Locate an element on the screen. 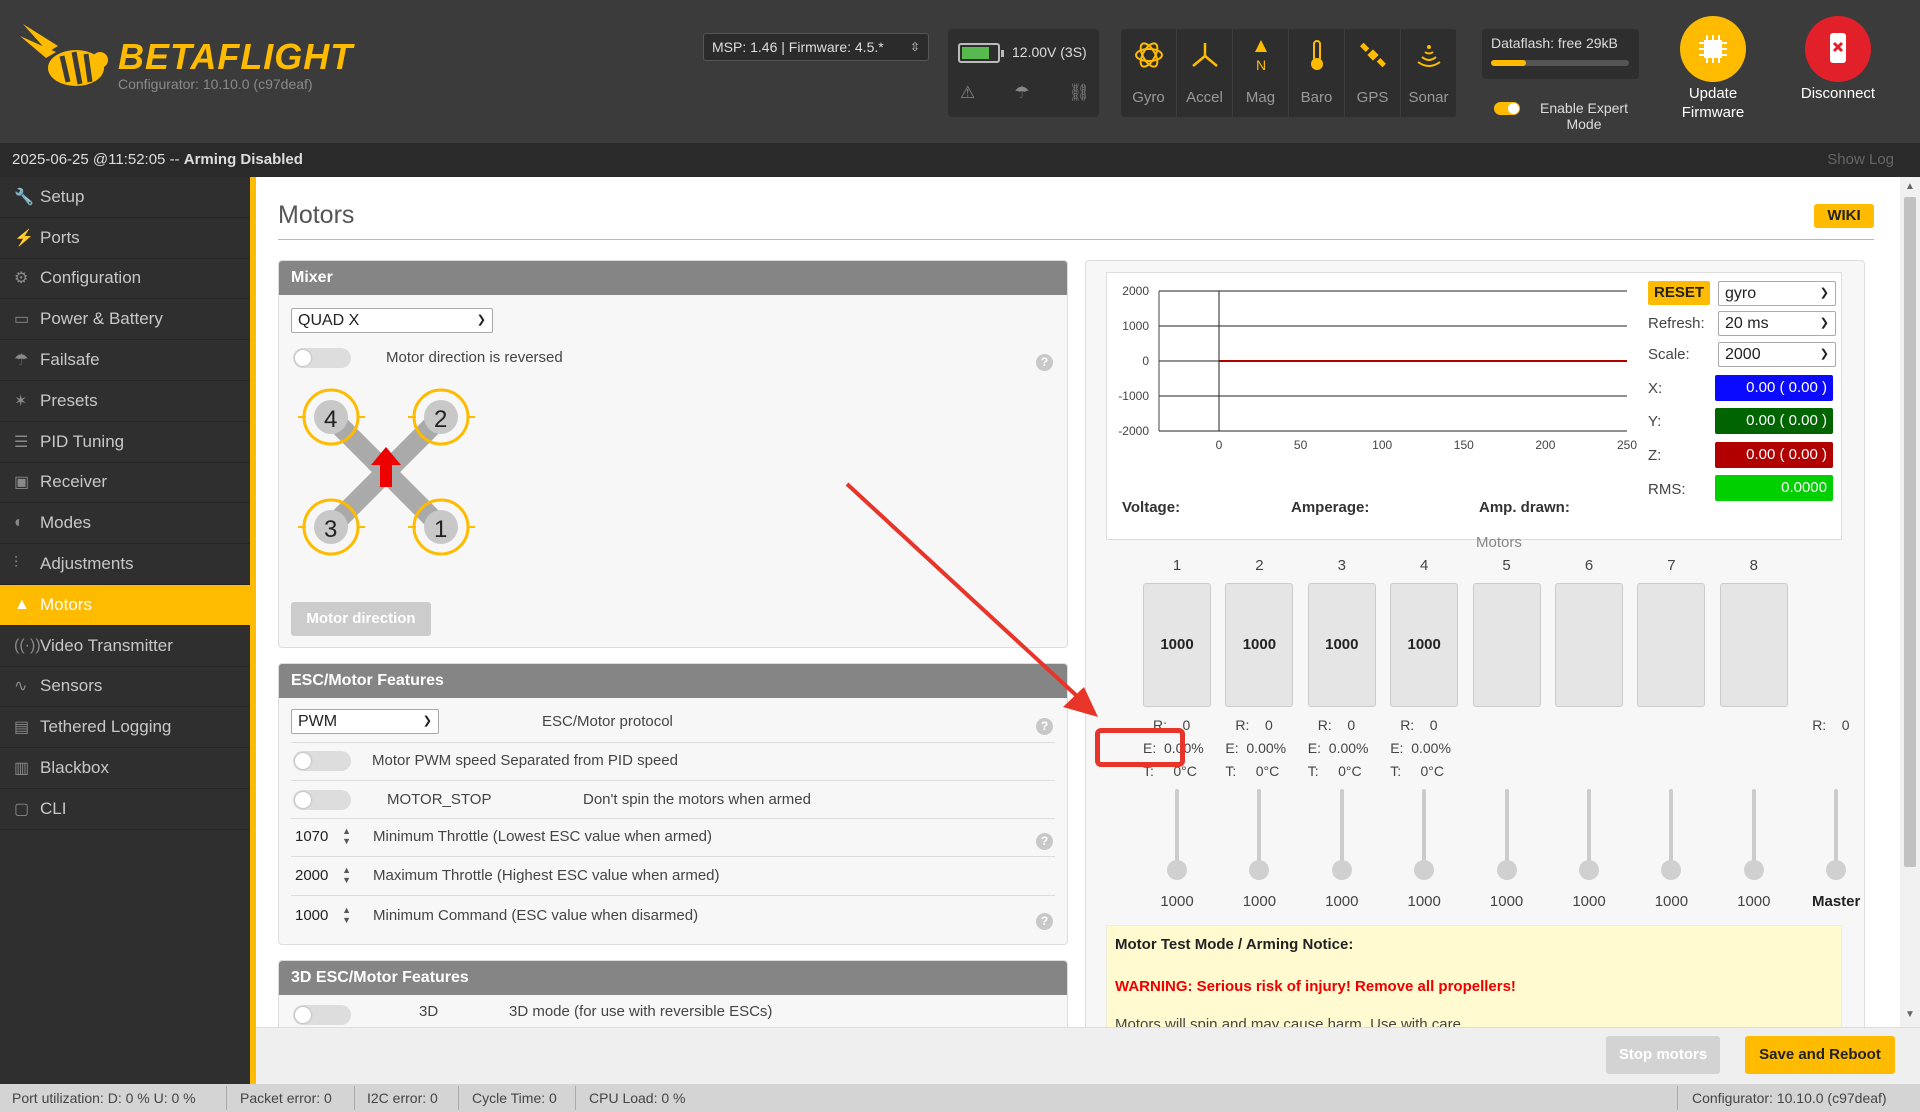 The image size is (1920, 1112). sidebar-item-pid-tuning: ☰ PID Tuning is located at coordinates (125, 442).